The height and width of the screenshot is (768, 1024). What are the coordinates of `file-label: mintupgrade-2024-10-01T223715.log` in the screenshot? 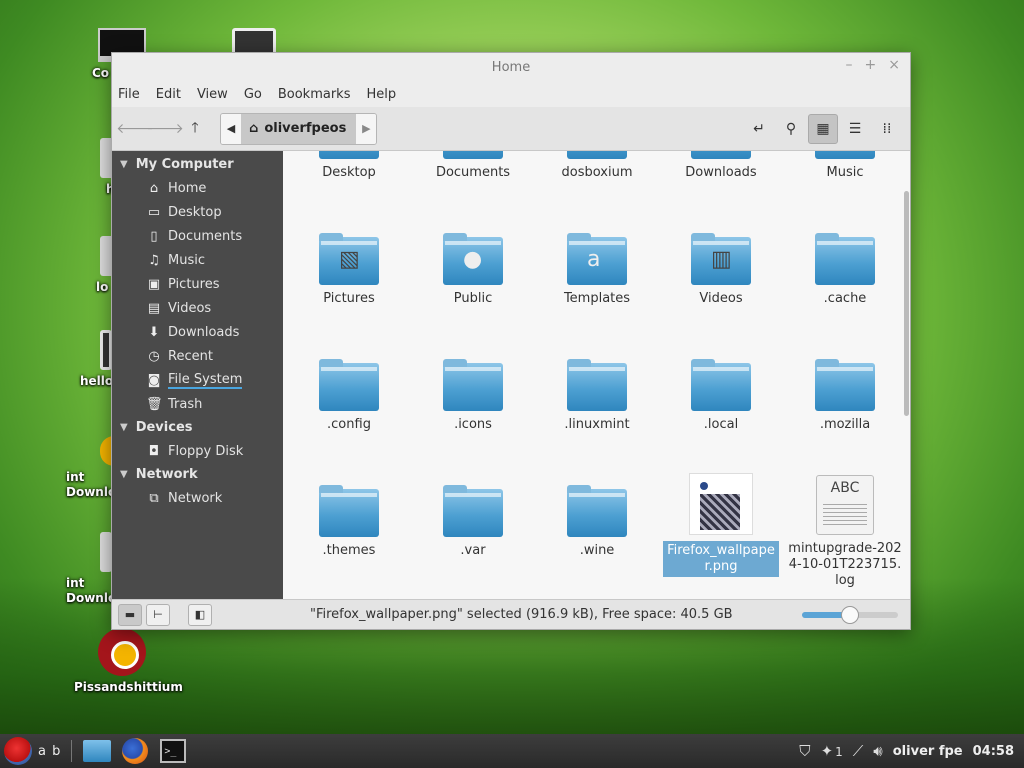 It's located at (845, 564).